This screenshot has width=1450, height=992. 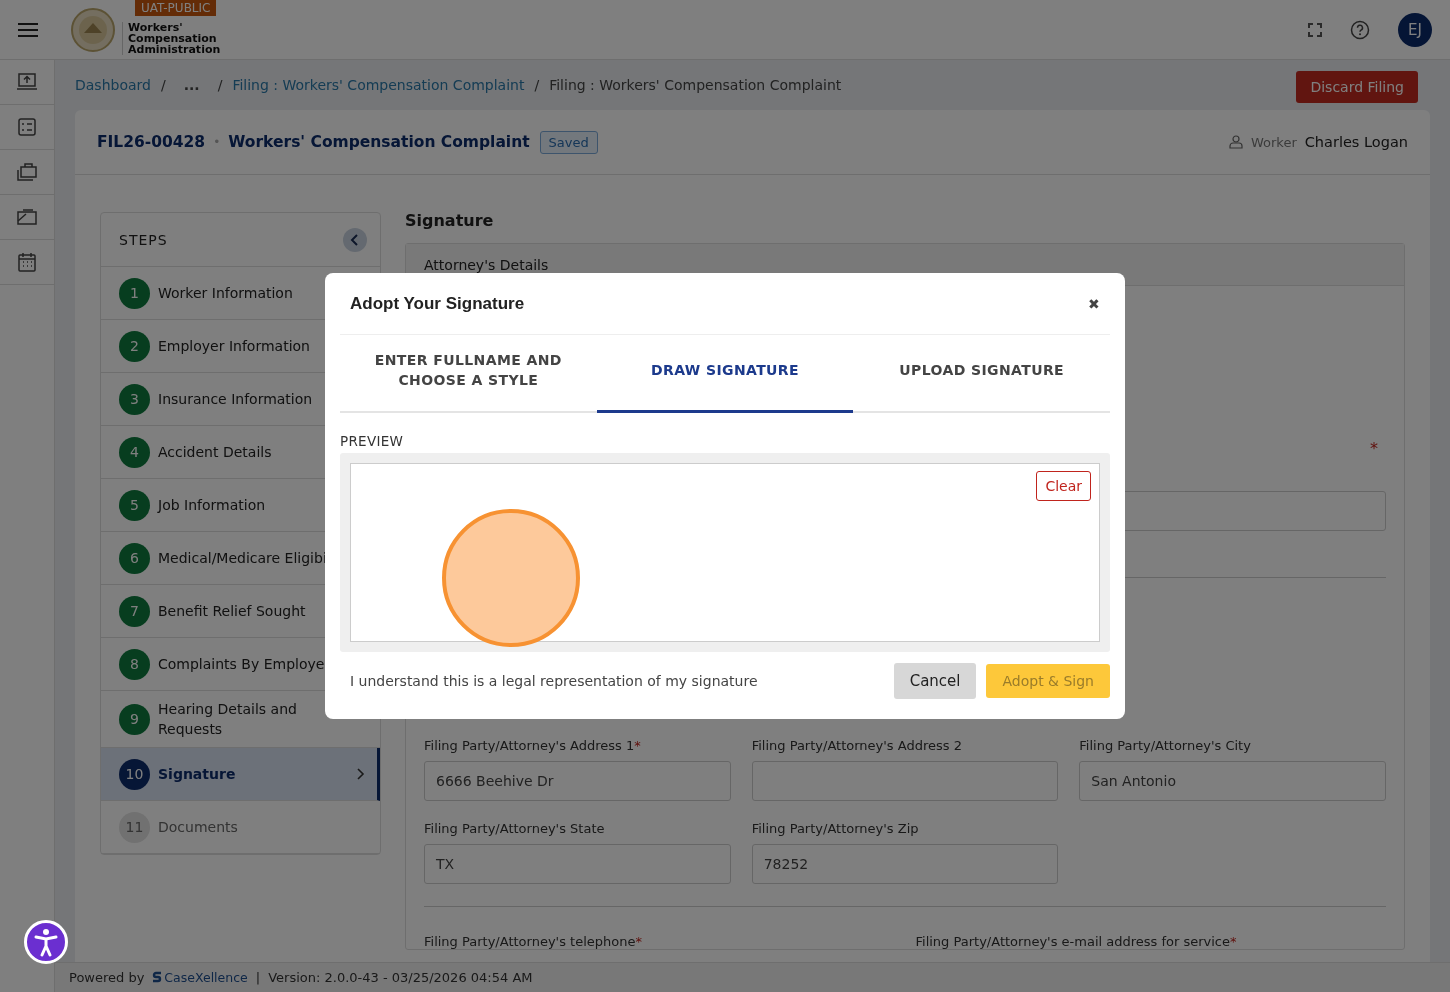 I want to click on clear-button: Clear, so click(x=1063, y=486).